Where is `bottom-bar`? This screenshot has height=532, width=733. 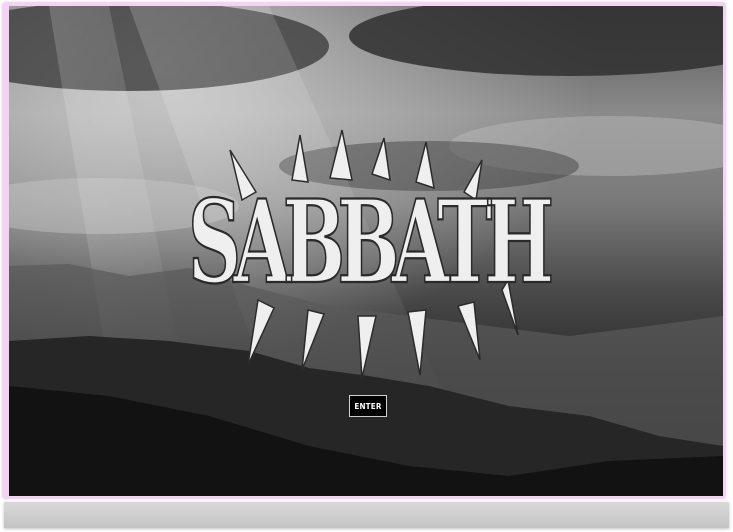 bottom-bar is located at coordinates (366, 515).